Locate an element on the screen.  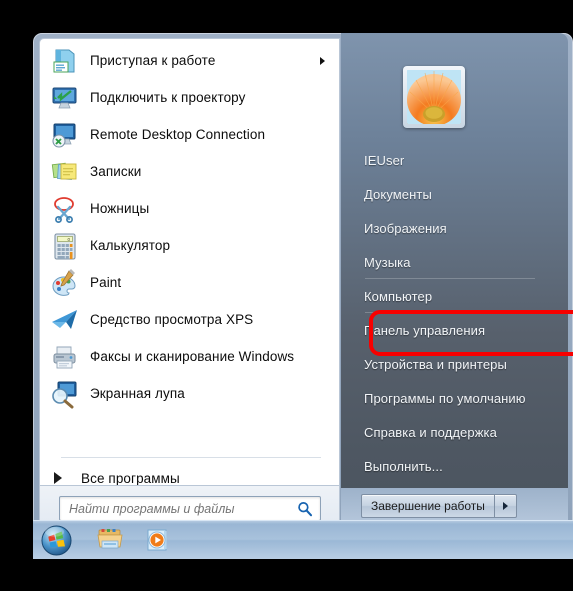
program-item-8: Средство просмотра XPS is located at coordinates (189, 319).